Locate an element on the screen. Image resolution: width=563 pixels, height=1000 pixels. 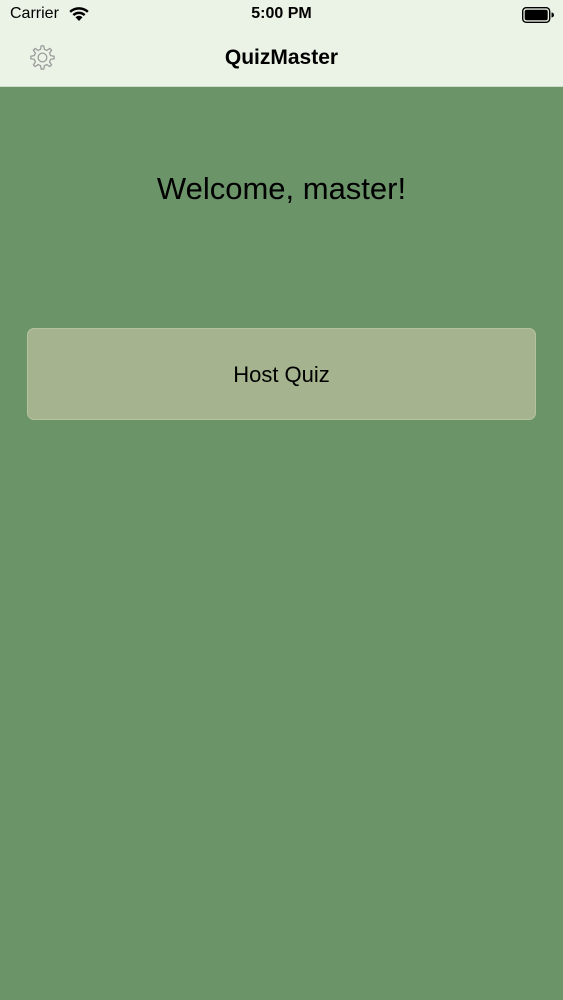
navigation-bar: QuizMaster is located at coordinates (281, 58).